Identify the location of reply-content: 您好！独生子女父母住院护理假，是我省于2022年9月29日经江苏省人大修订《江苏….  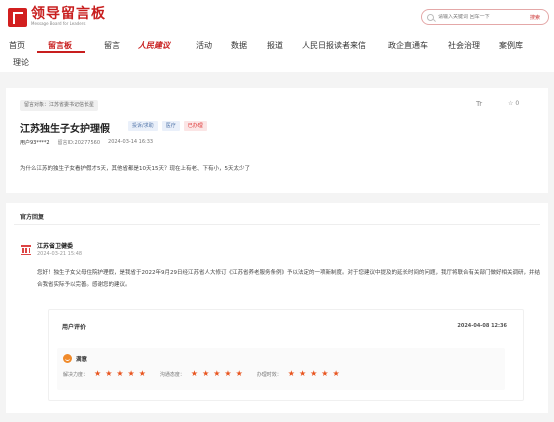
(289, 279).